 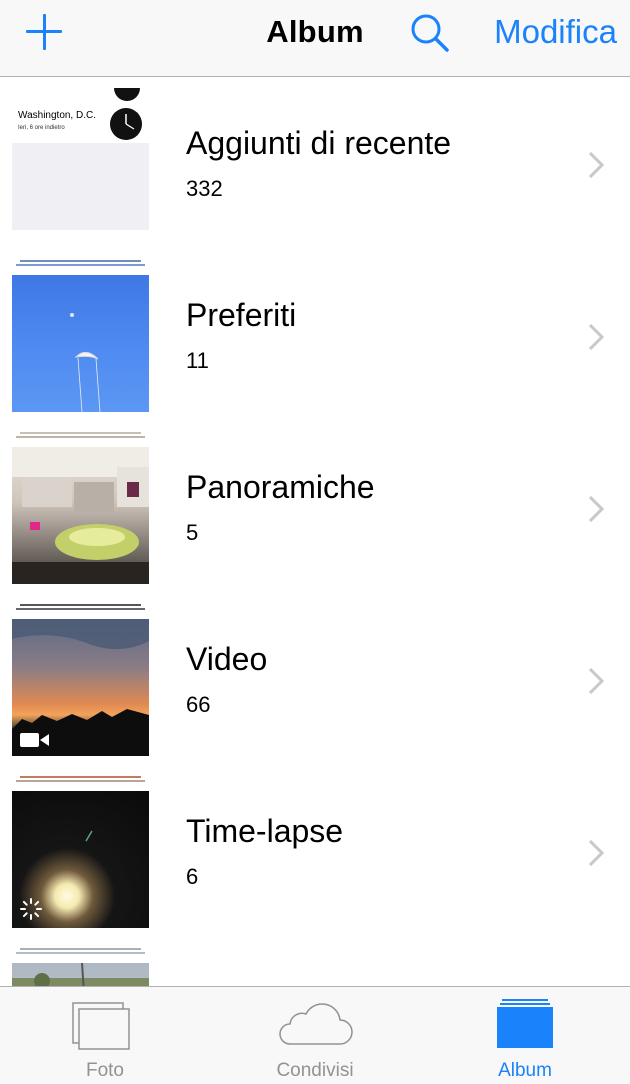 What do you see at coordinates (525, 1023) in the screenshot?
I see `albums-icon` at bounding box center [525, 1023].